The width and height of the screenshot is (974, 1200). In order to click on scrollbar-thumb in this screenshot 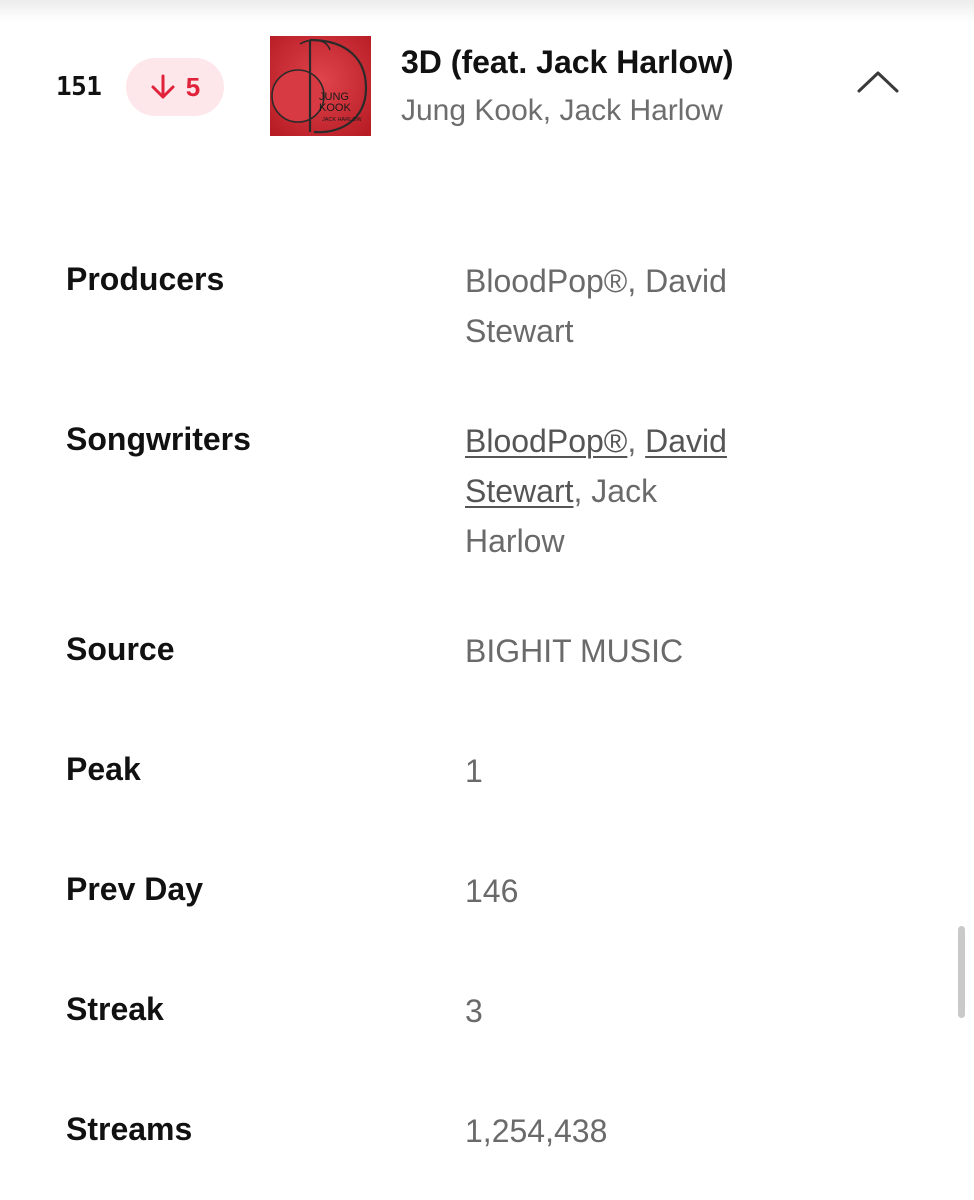, I will do `click(961, 972)`.